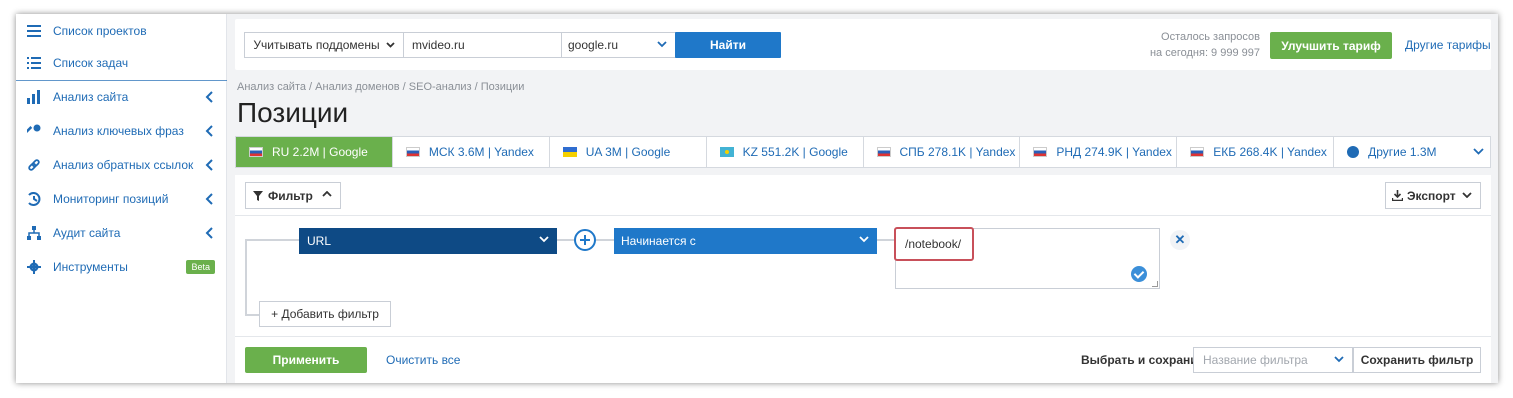 This screenshot has height=398, width=1513. What do you see at coordinates (1417, 360) in the screenshot?
I see `save-filter-button: Сохранить фильтр` at bounding box center [1417, 360].